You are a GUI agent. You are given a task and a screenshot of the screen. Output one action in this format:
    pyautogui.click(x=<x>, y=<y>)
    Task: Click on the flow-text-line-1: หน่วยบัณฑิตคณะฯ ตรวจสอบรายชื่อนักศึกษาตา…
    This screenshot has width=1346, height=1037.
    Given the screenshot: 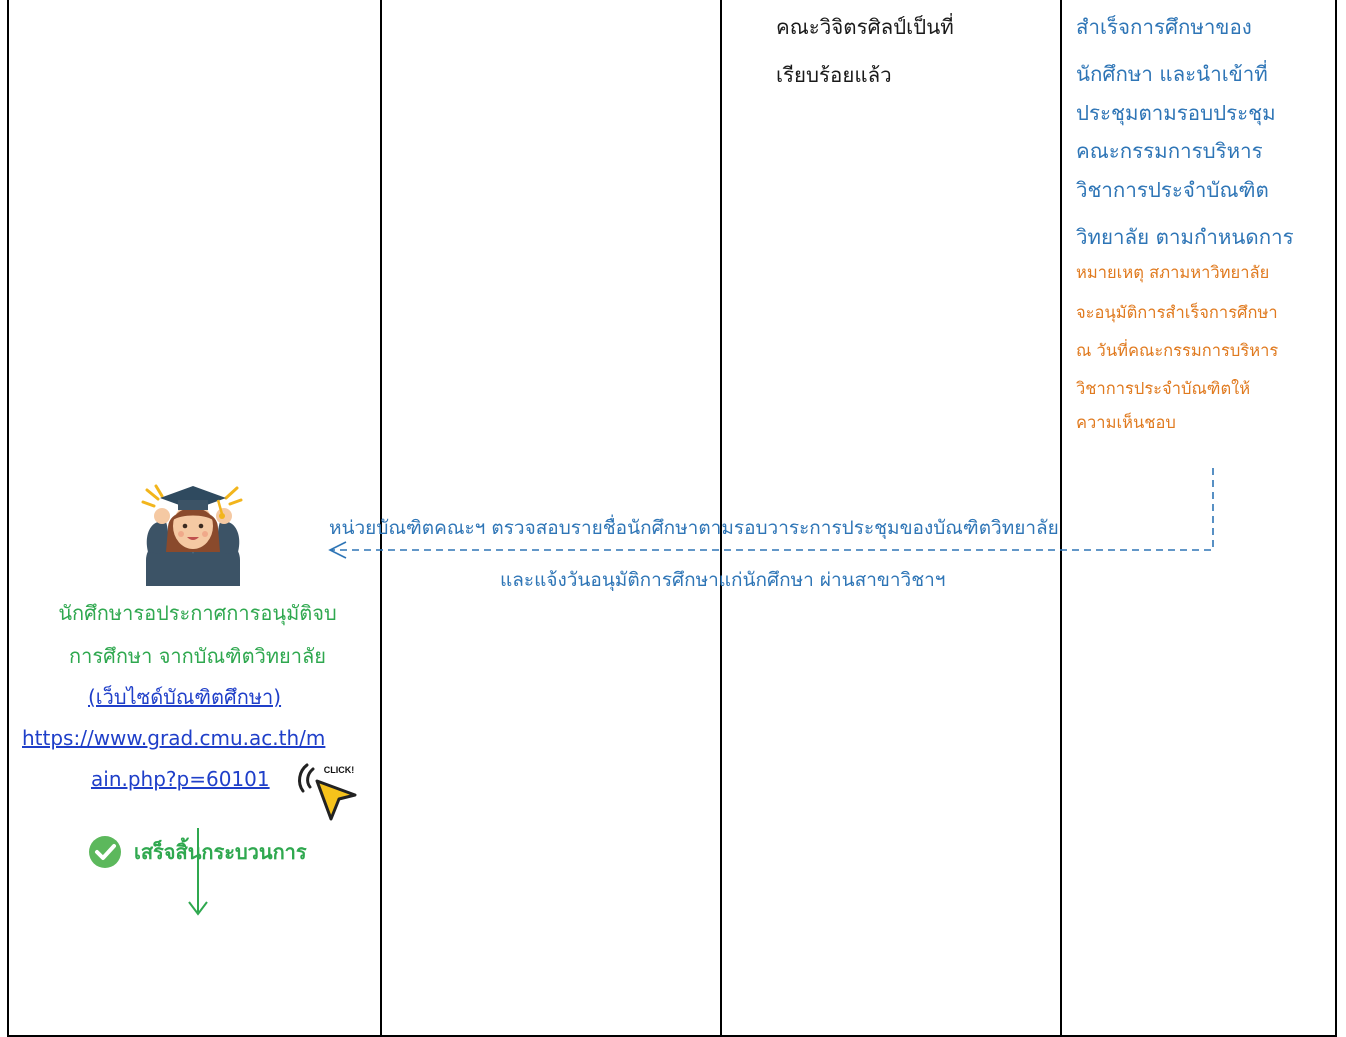 What is the action you would take?
    pyautogui.click(x=694, y=528)
    